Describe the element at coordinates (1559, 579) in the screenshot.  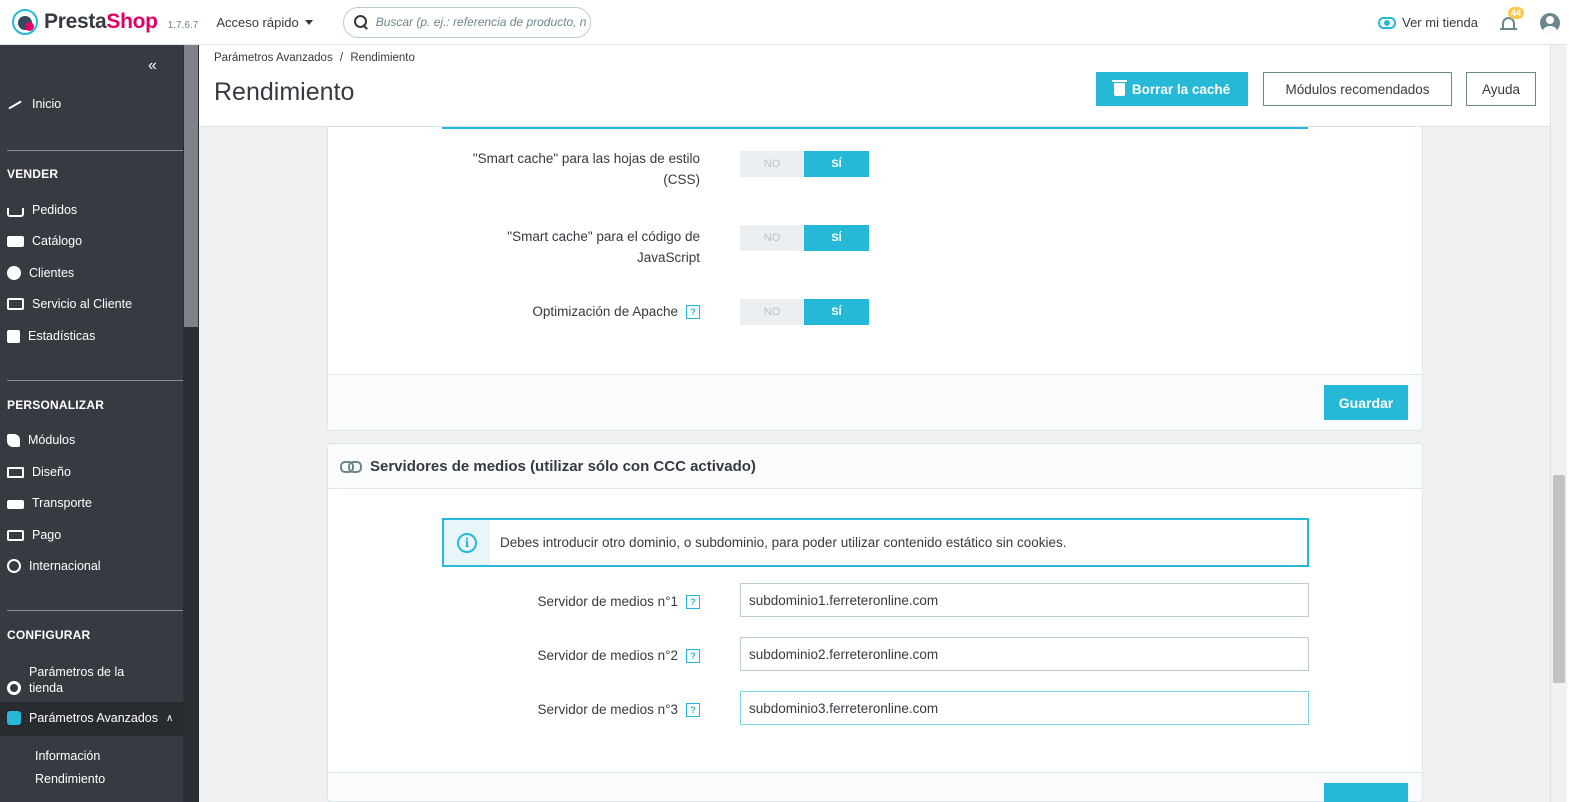
I see `page-scroll-thumb` at that location.